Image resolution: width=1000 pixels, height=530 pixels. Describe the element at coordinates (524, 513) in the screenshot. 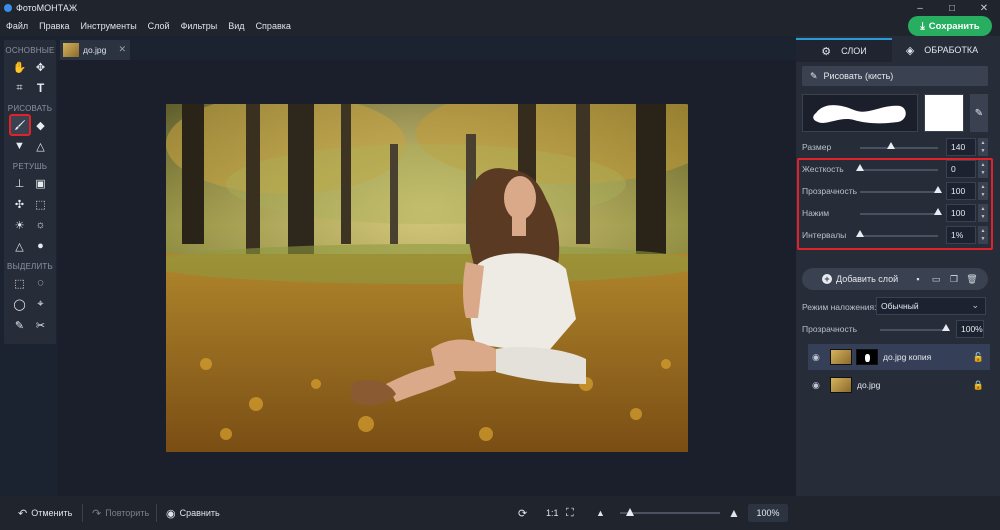

I see `rotate-button: ⟳` at that location.